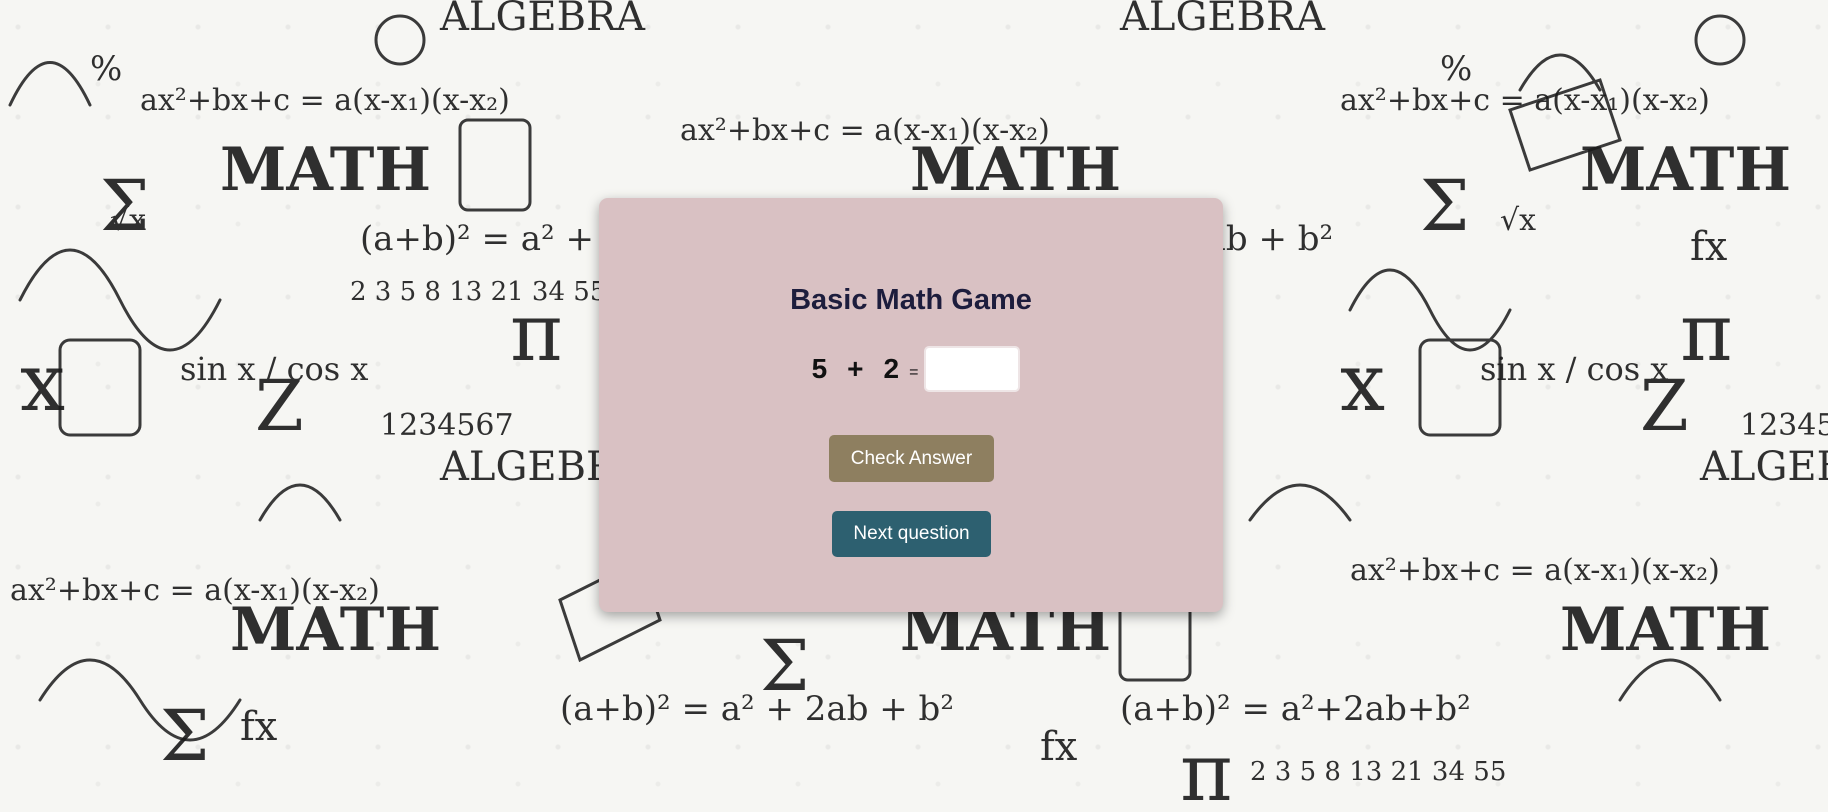 The height and width of the screenshot is (812, 1828). Describe the element at coordinates (855, 368) in the screenshot. I see `operator-sign: +` at that location.